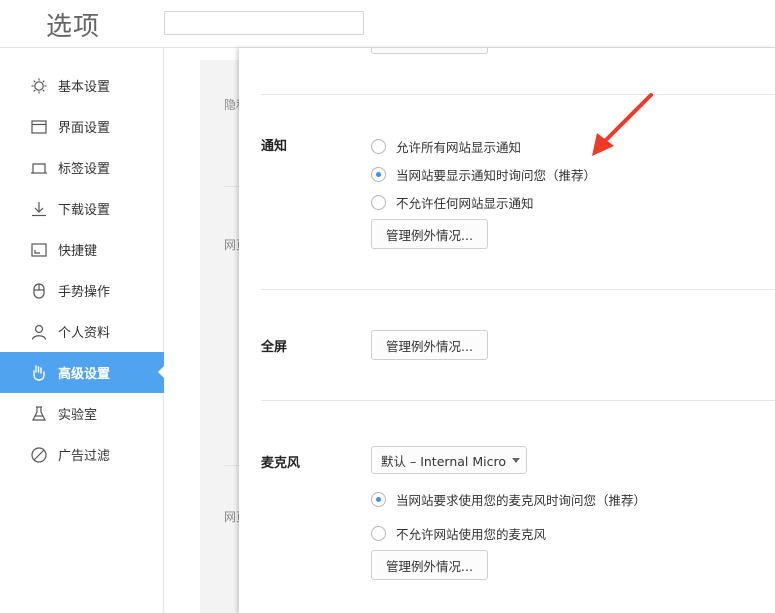 The height and width of the screenshot is (613, 775). What do you see at coordinates (78, 415) in the screenshot?
I see `sidebar-item-label: 实验室` at bounding box center [78, 415].